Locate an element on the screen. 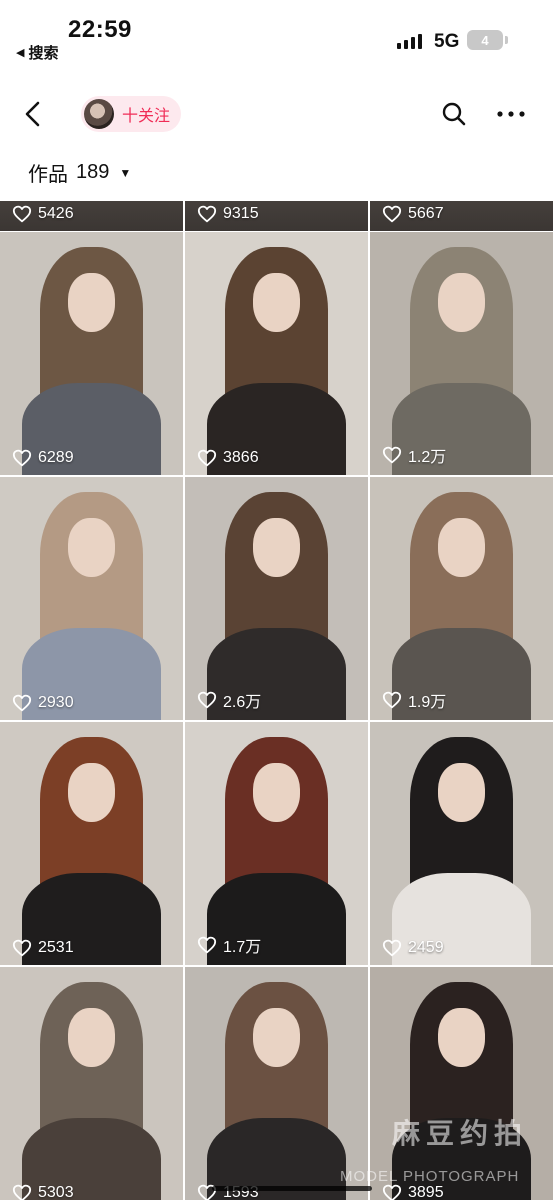 The width and height of the screenshot is (554, 1200). like-count-value: 9315 is located at coordinates (241, 213).